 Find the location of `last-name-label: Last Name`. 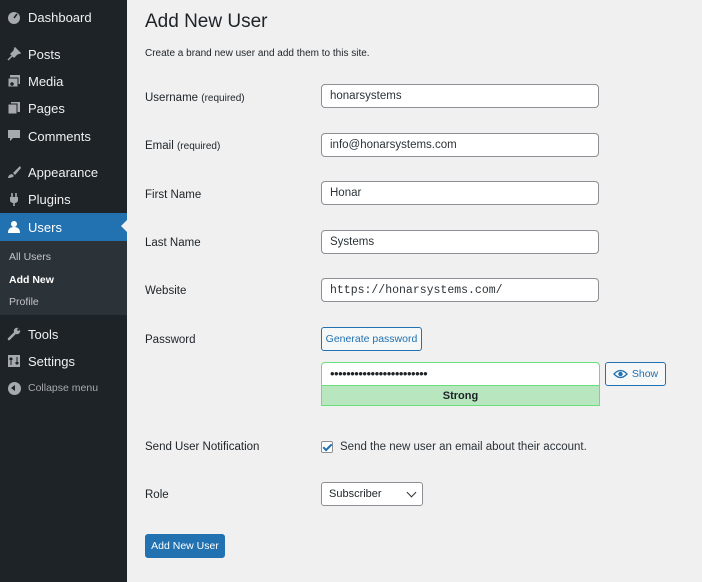

last-name-label: Last Name is located at coordinates (173, 243).